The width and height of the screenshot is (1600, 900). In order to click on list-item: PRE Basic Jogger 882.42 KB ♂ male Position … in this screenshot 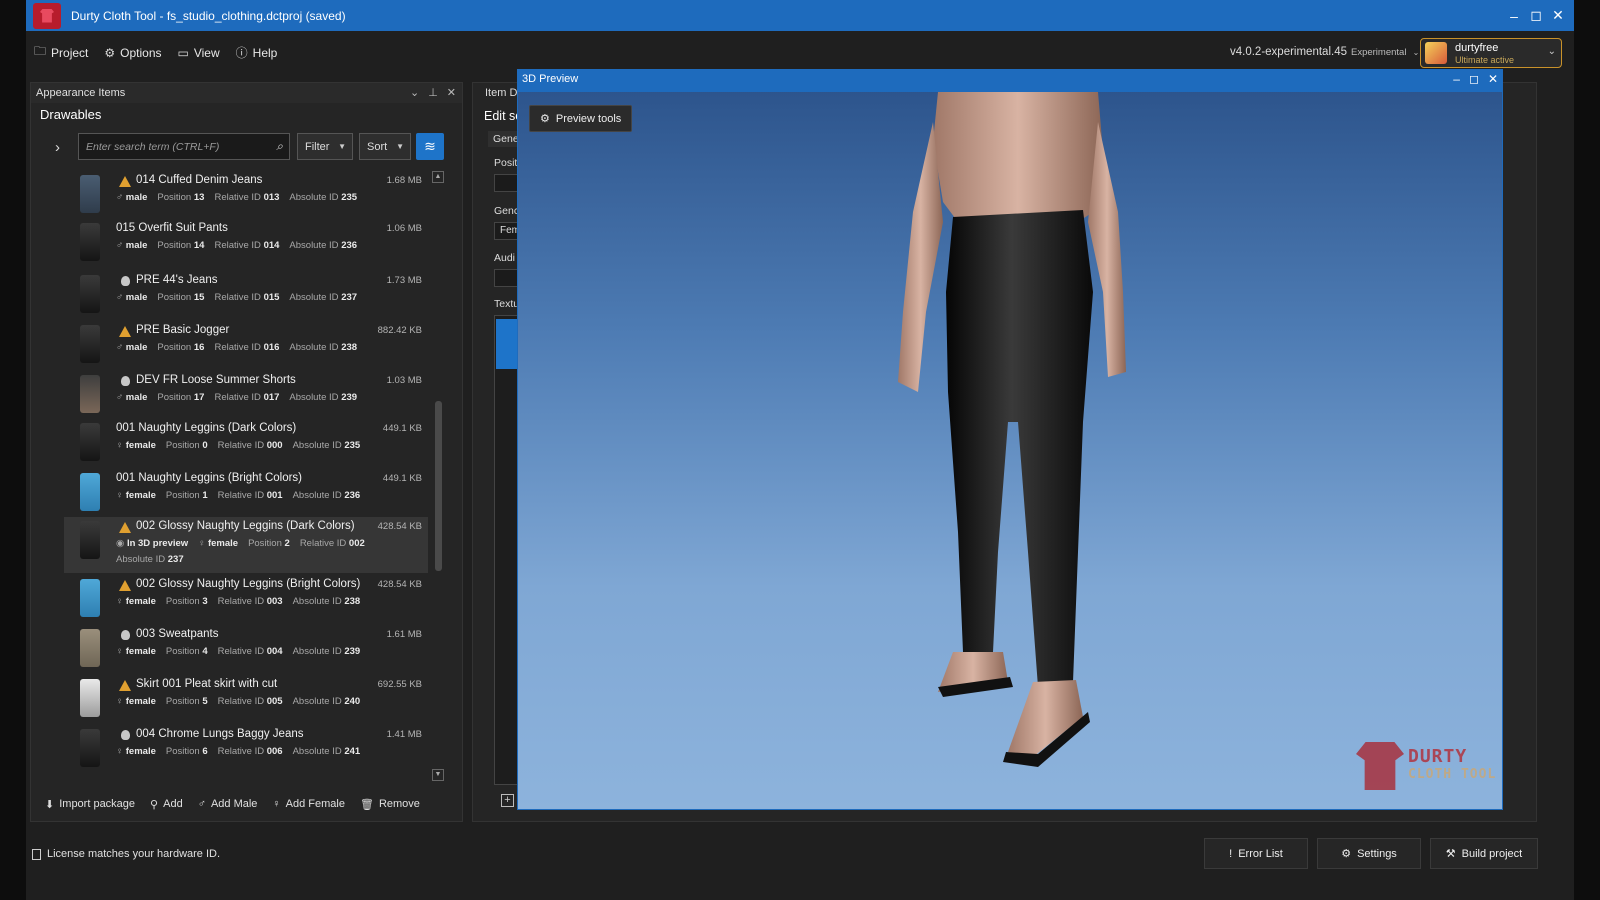, I will do `click(246, 344)`.